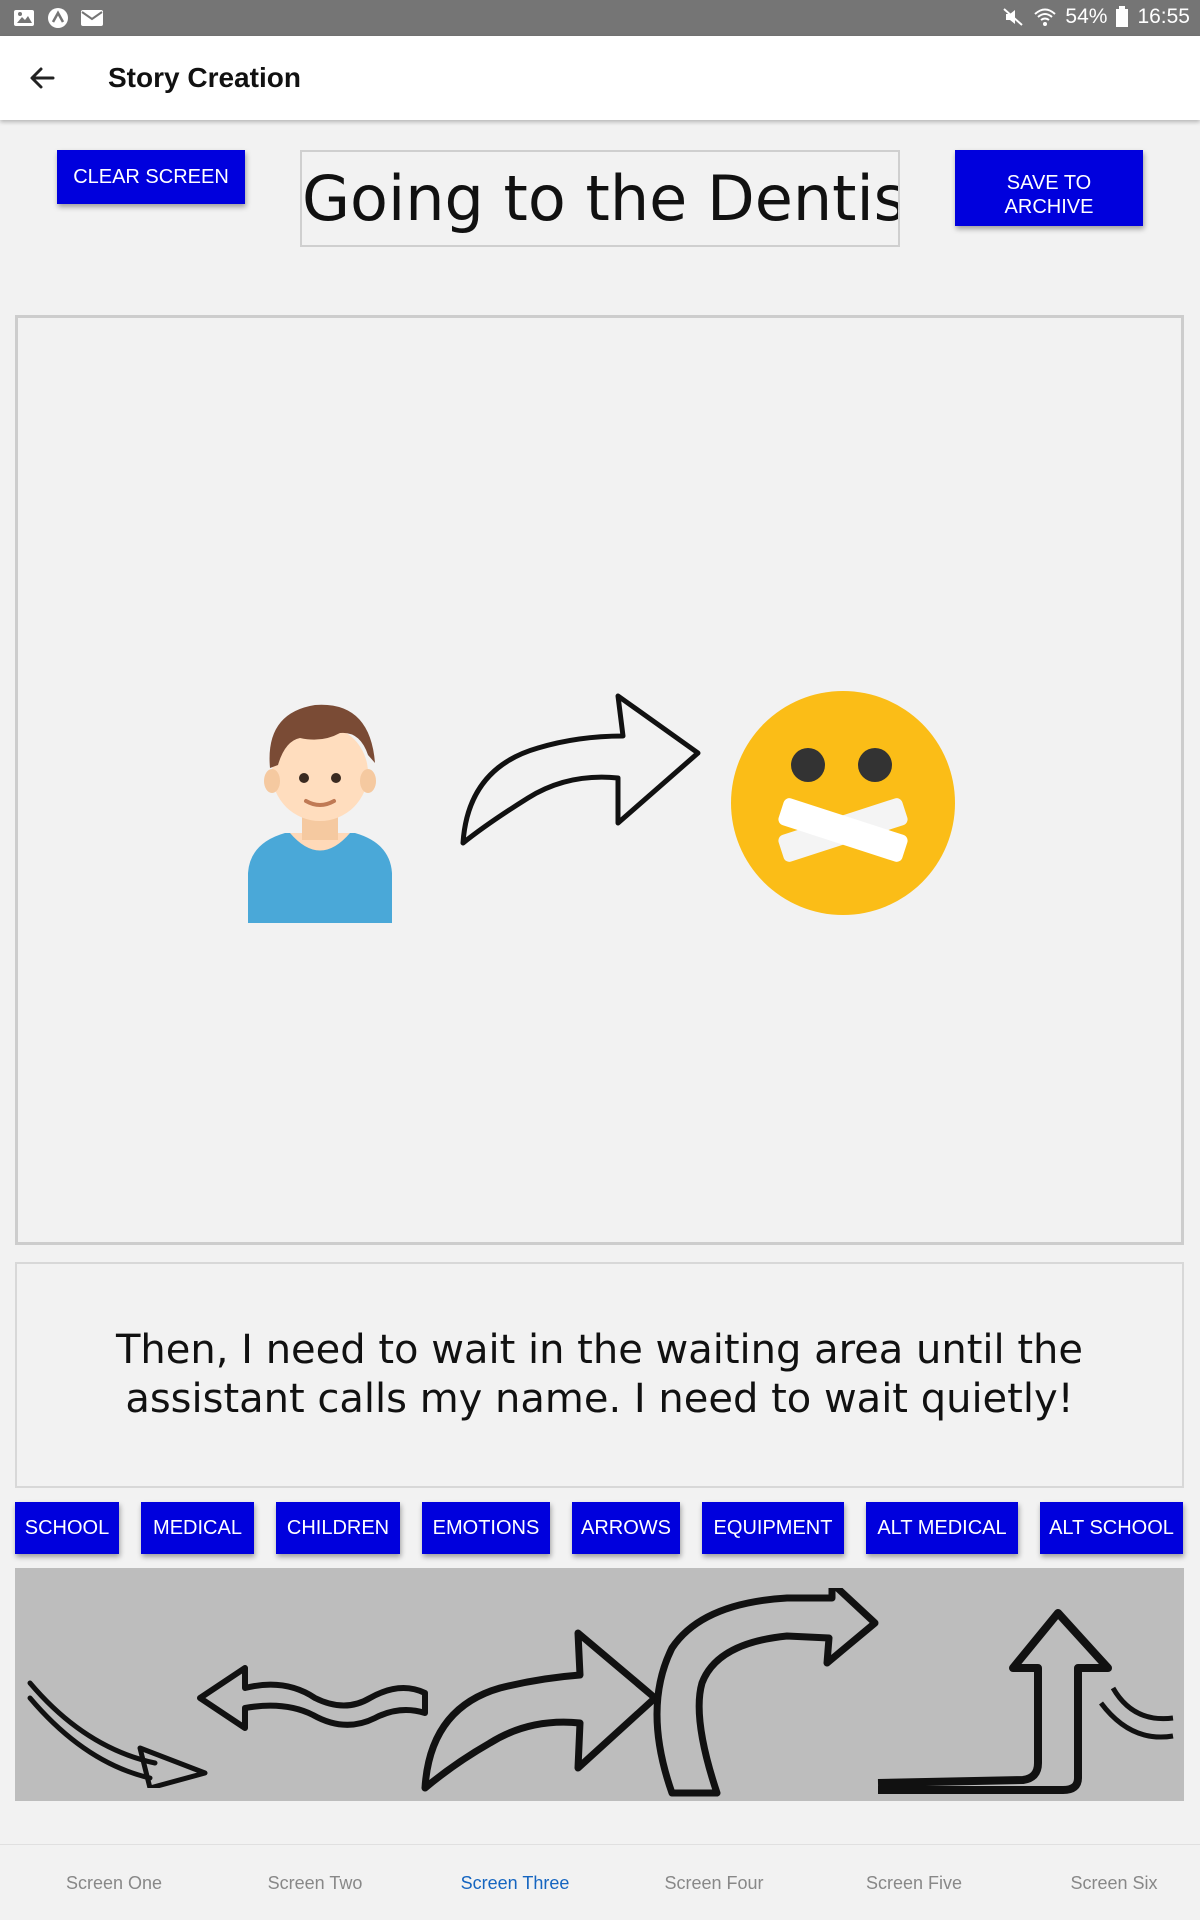  Describe the element at coordinates (714, 1883) in the screenshot. I see `tab-screen-four: Screen Four` at that location.